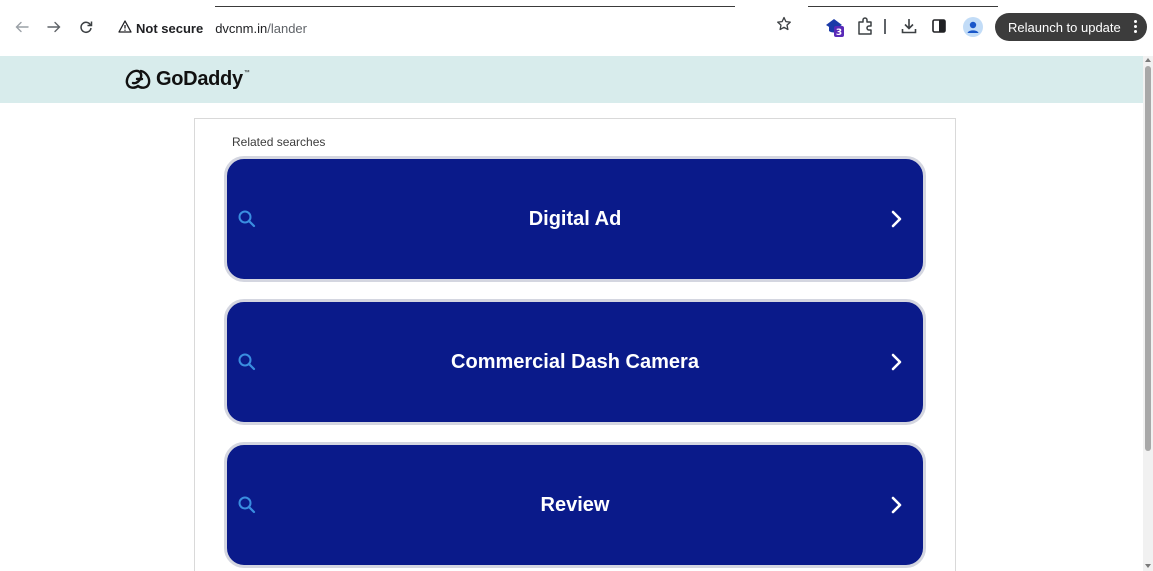 This screenshot has height=571, width=1153. I want to click on profile-avatar-icon, so click(973, 27).